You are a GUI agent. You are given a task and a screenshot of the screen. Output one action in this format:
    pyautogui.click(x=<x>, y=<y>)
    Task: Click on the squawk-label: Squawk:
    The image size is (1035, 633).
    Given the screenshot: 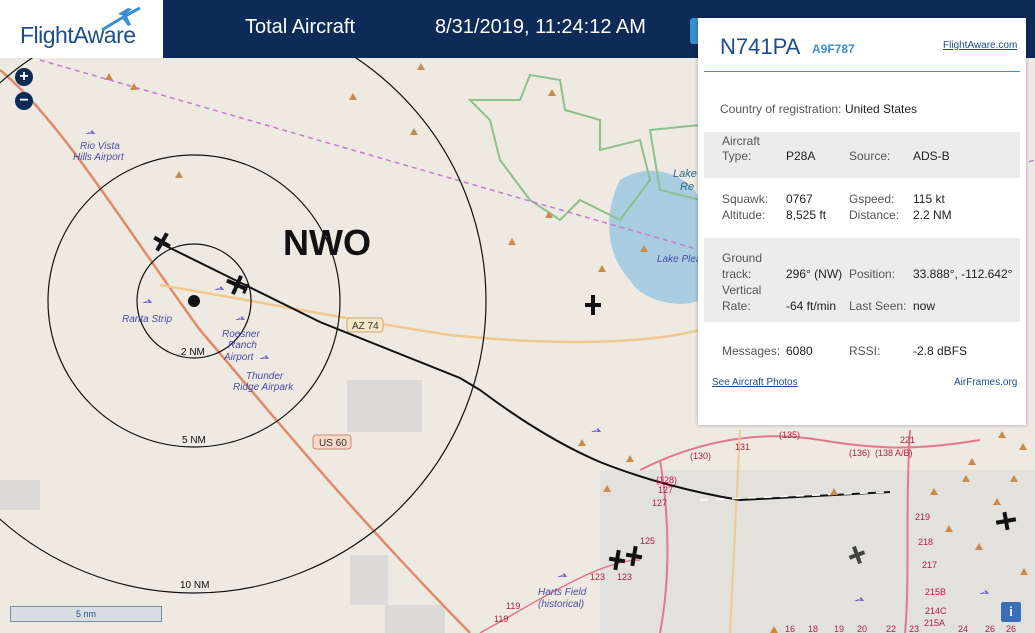 What is the action you would take?
    pyautogui.click(x=745, y=199)
    